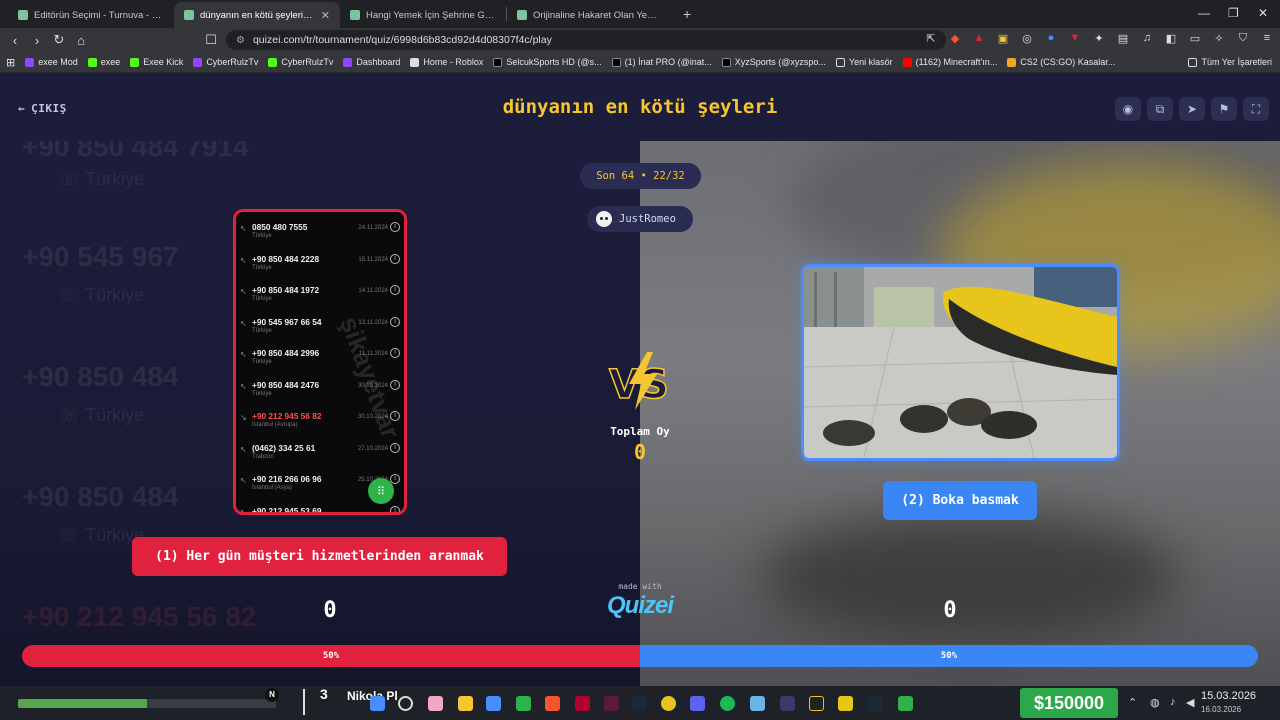 The image size is (1280, 720). I want to click on option1-percentage: 50%, so click(331, 656).